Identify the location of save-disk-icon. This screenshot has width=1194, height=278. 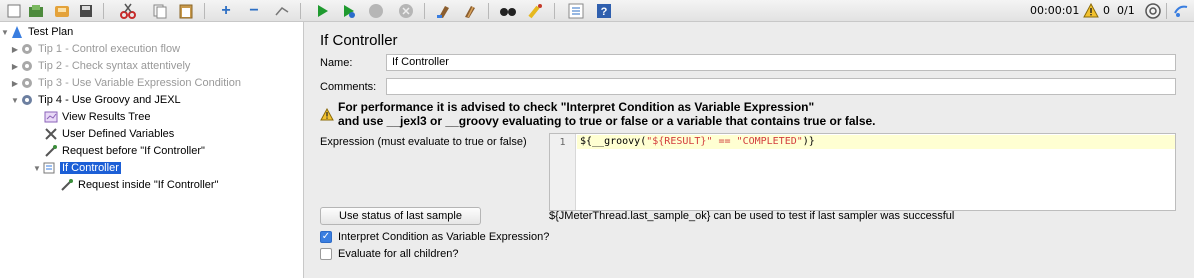
(86, 10).